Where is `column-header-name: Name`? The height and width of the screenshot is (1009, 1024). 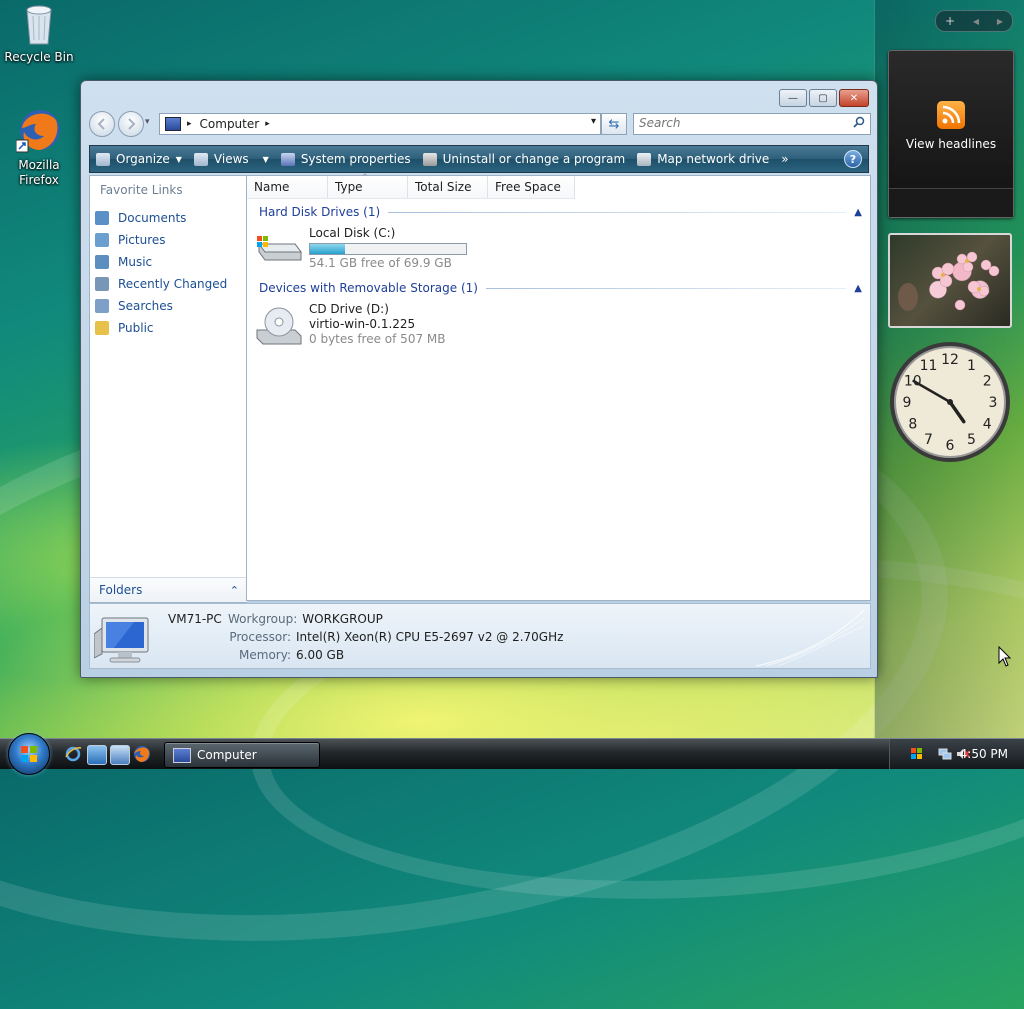
column-header-name: Name is located at coordinates (287, 187).